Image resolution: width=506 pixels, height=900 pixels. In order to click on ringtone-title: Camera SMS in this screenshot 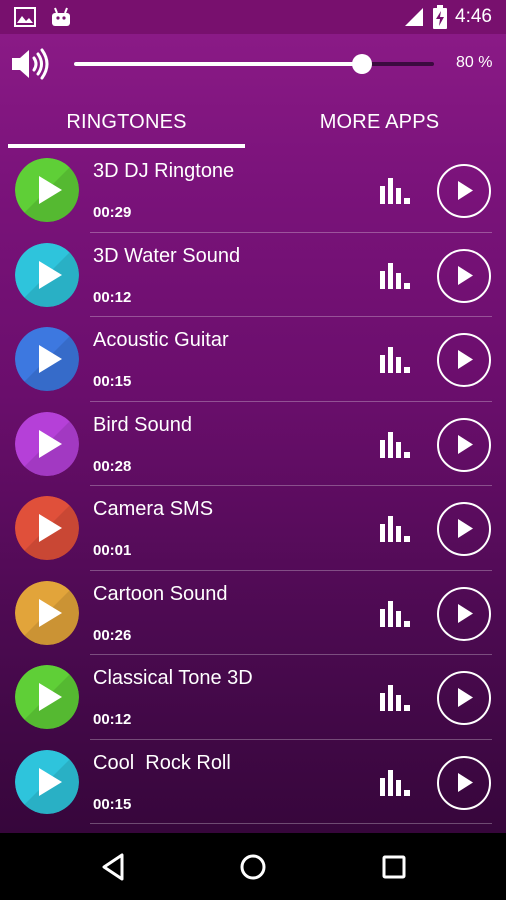, I will do `click(153, 509)`.